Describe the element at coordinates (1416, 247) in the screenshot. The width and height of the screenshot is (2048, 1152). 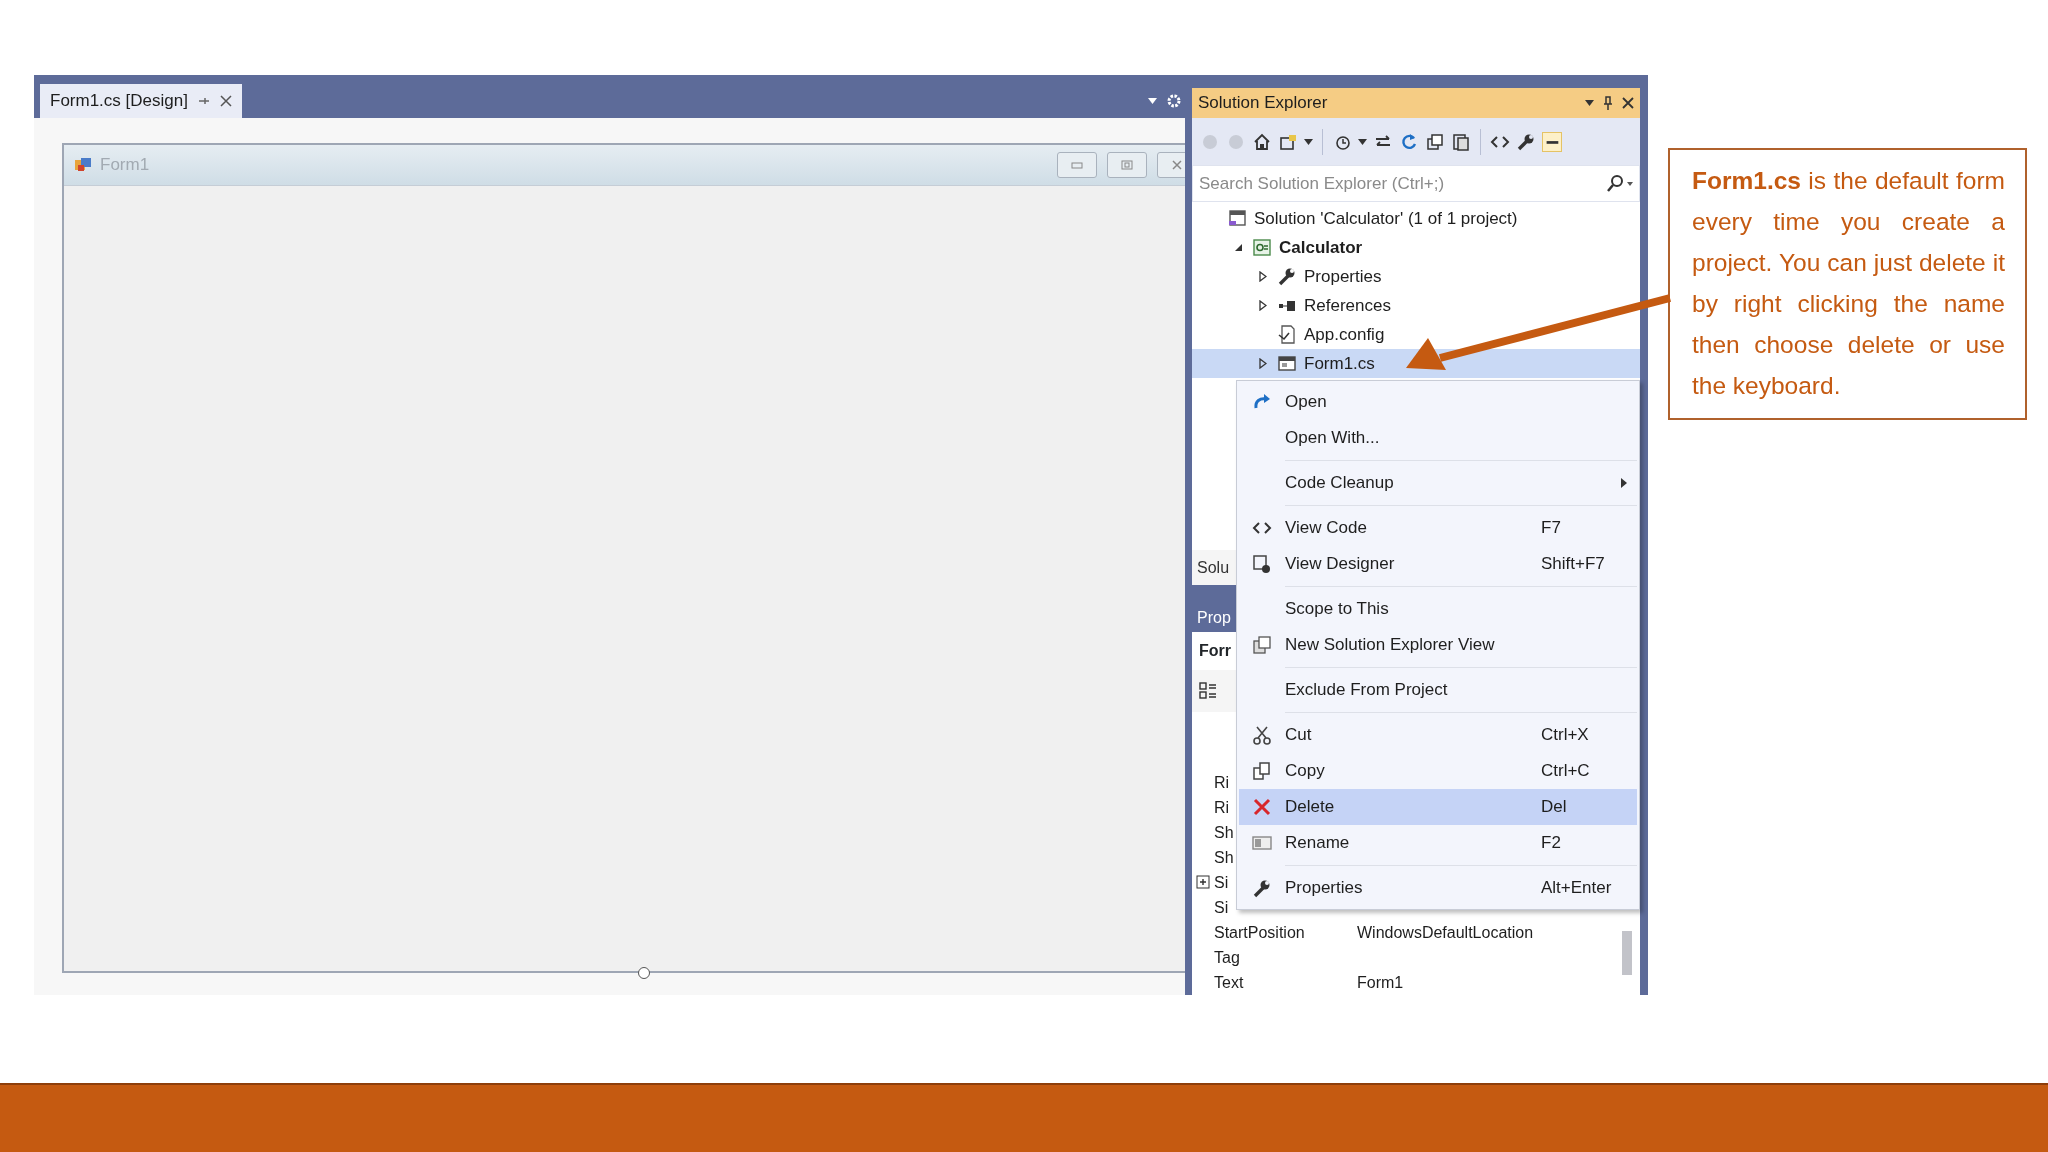
I see `tree-item: Calculator` at that location.